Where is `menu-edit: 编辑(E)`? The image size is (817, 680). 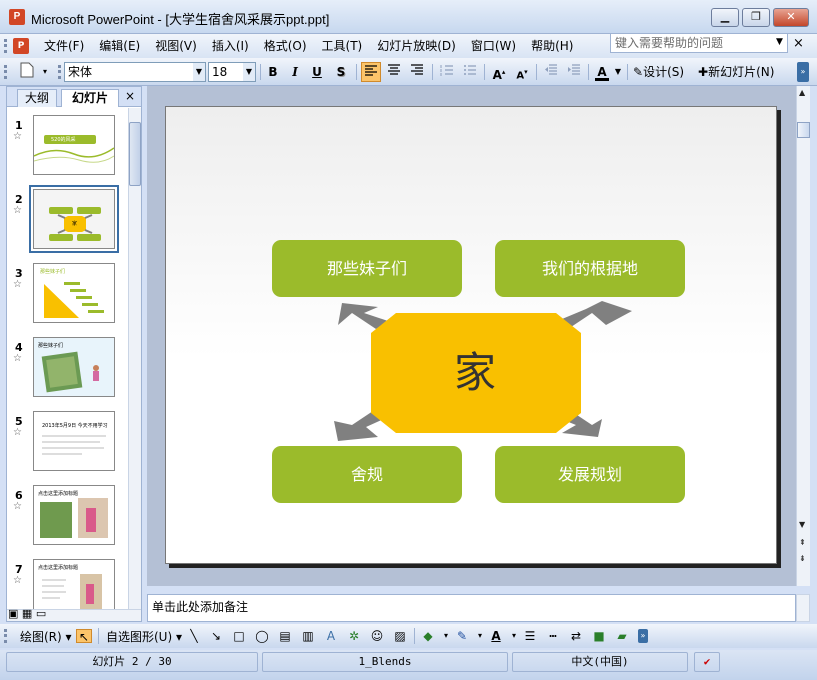
menu-edit: 编辑(E) is located at coordinates (119, 46).